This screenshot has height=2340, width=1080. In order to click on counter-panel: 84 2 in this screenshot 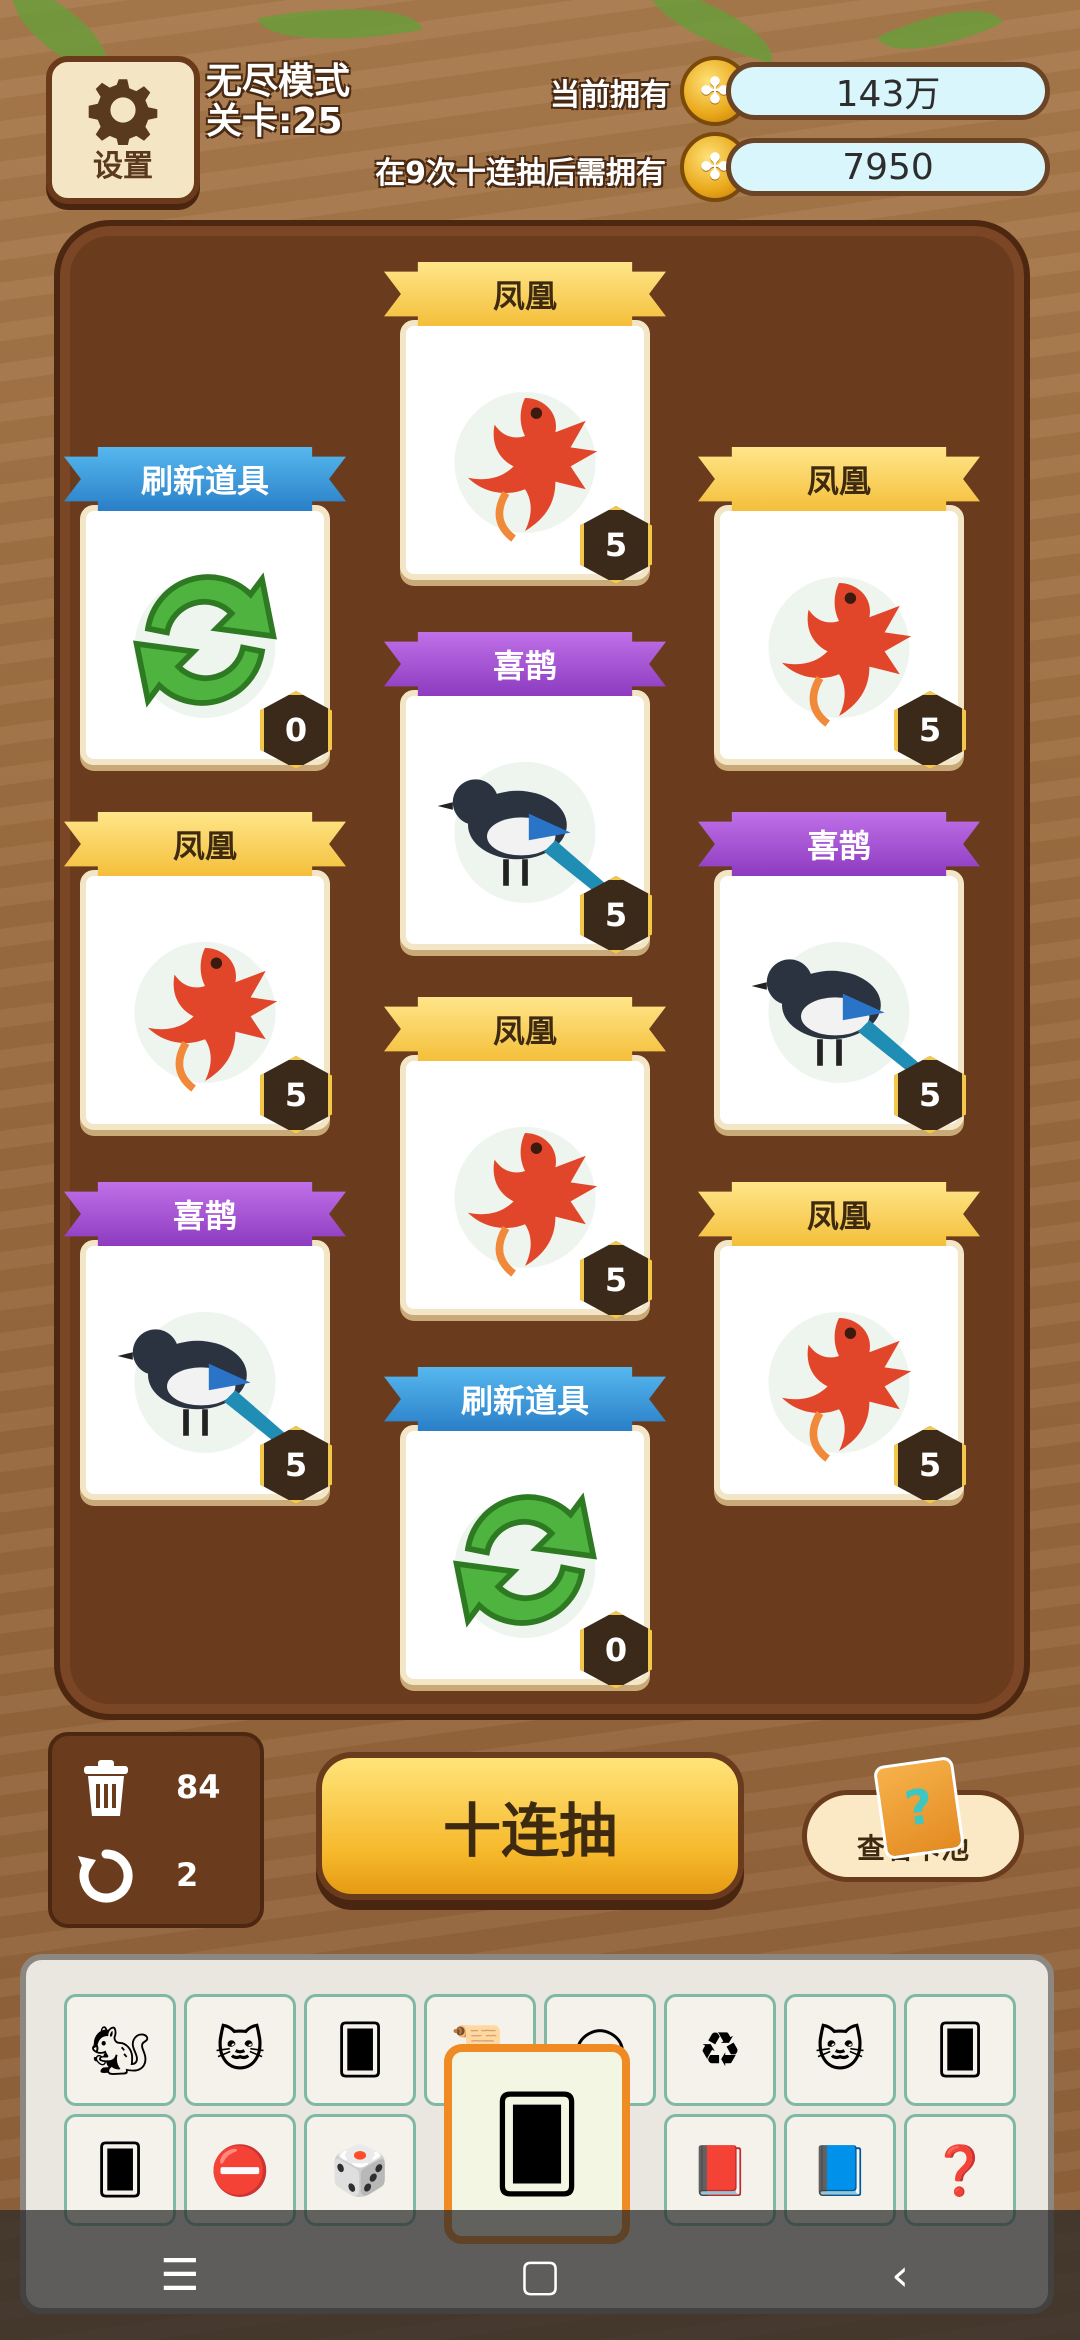, I will do `click(156, 1830)`.